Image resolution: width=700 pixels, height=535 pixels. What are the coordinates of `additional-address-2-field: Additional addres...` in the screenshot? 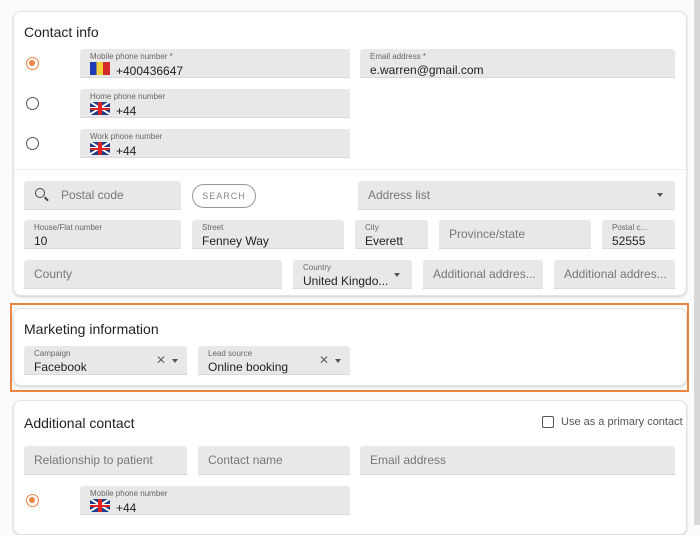 It's located at (614, 274).